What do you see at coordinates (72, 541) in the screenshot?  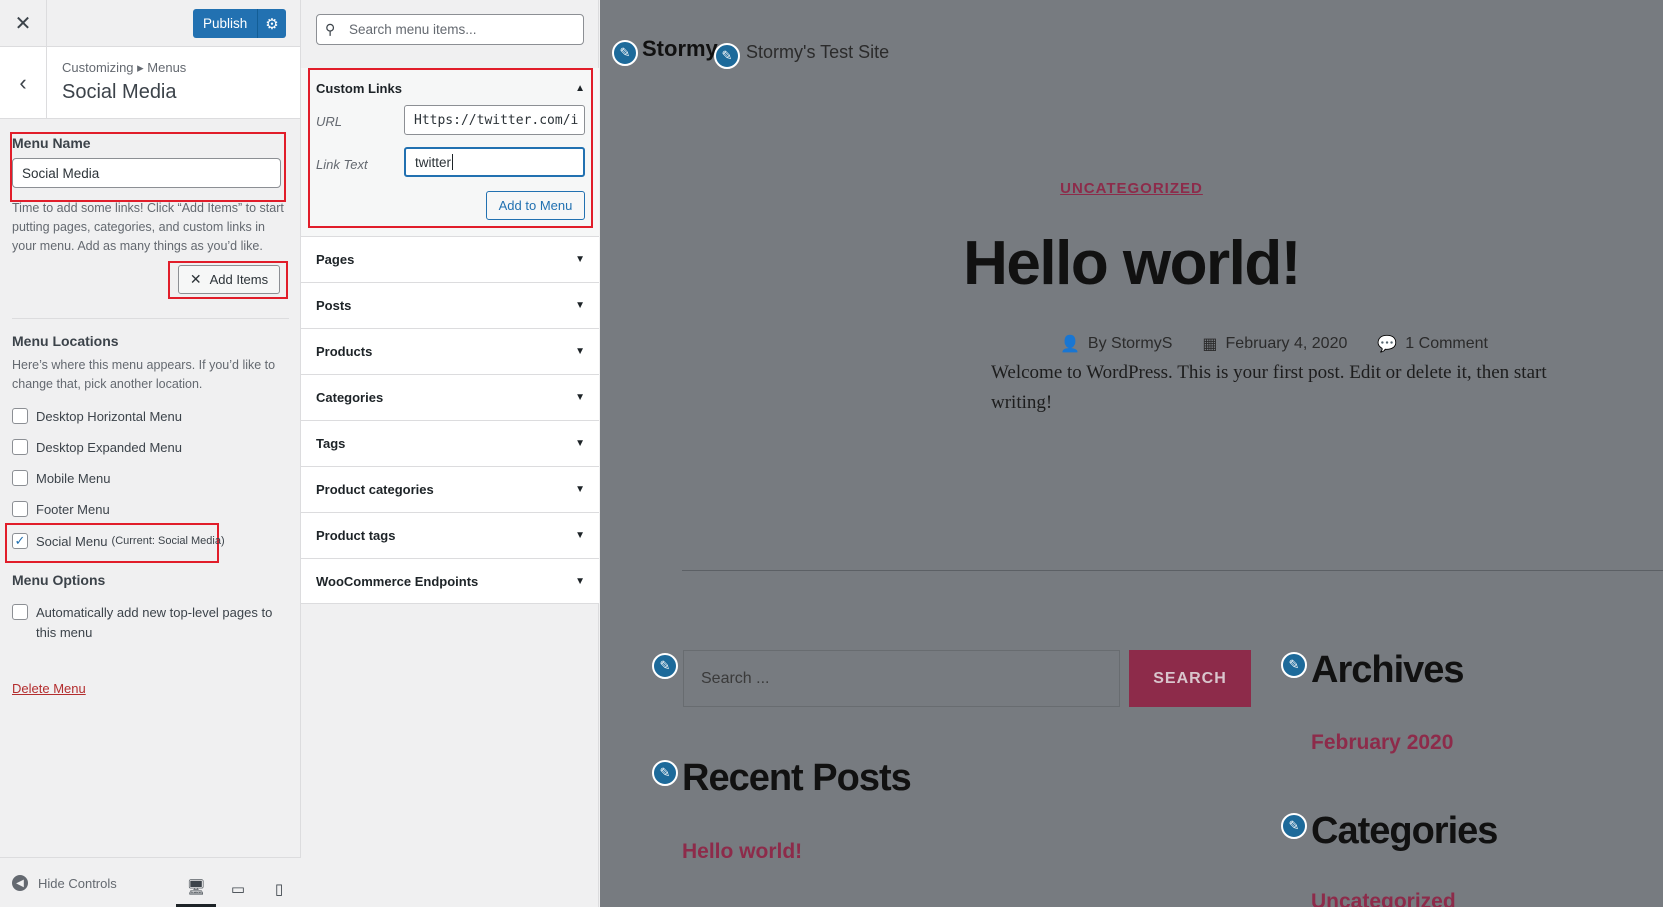 I see `location-label: Social Menu` at bounding box center [72, 541].